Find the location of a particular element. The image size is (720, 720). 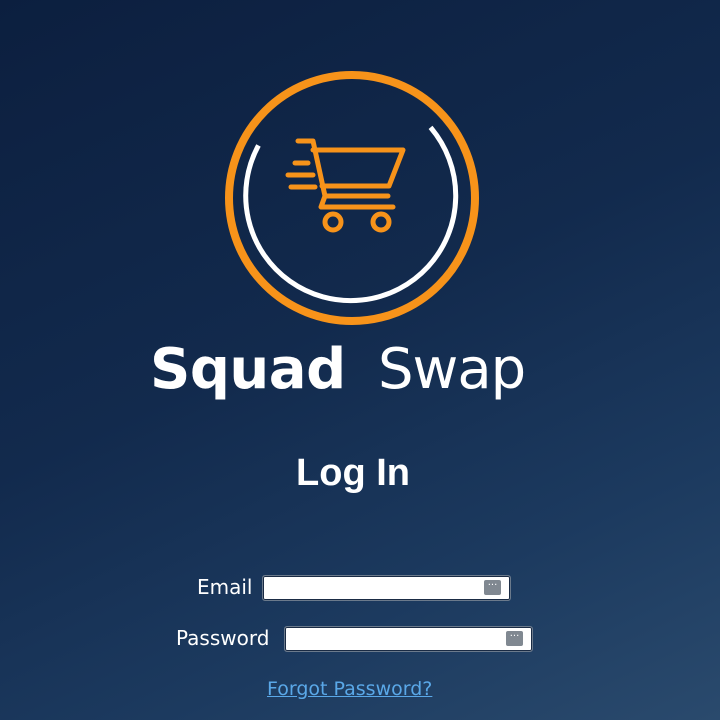

shopping-cart-logo-icon is located at coordinates (352, 198).